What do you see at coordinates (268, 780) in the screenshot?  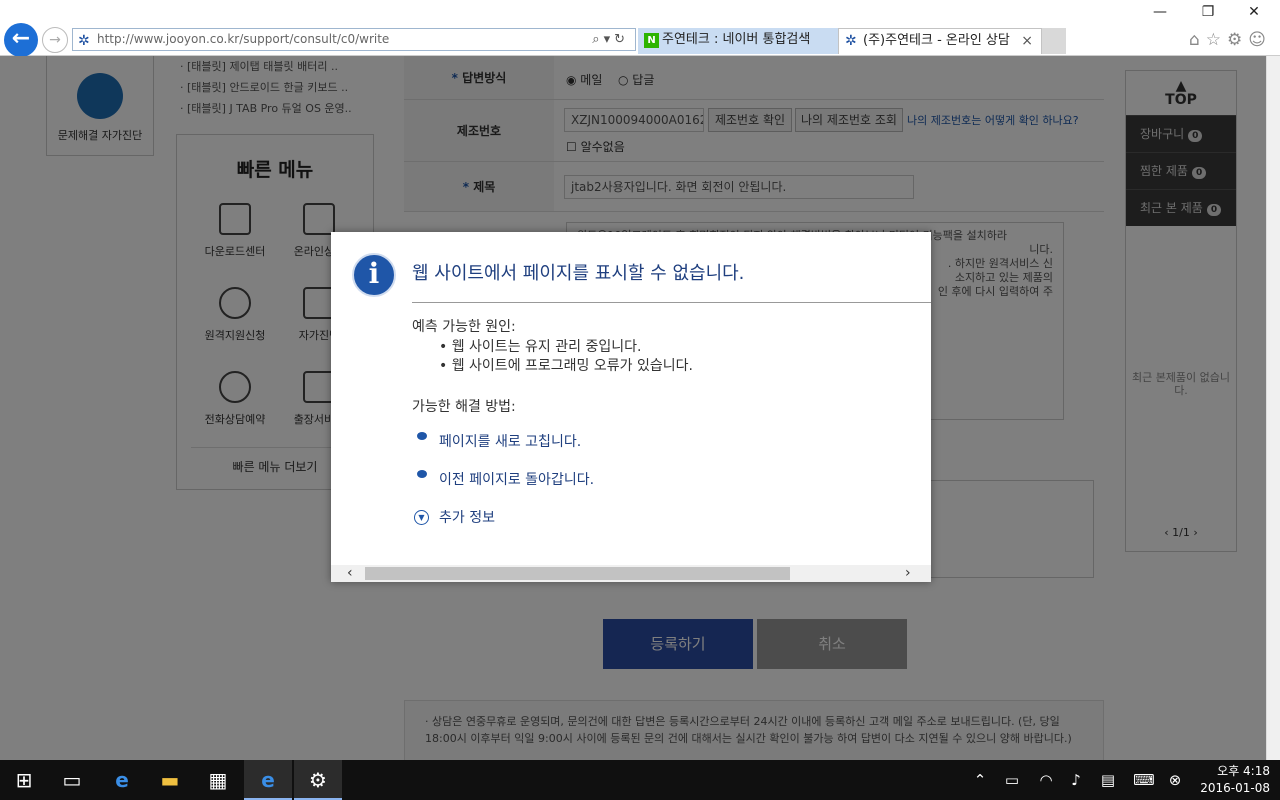 I see `internet-explorer-icon: e` at bounding box center [268, 780].